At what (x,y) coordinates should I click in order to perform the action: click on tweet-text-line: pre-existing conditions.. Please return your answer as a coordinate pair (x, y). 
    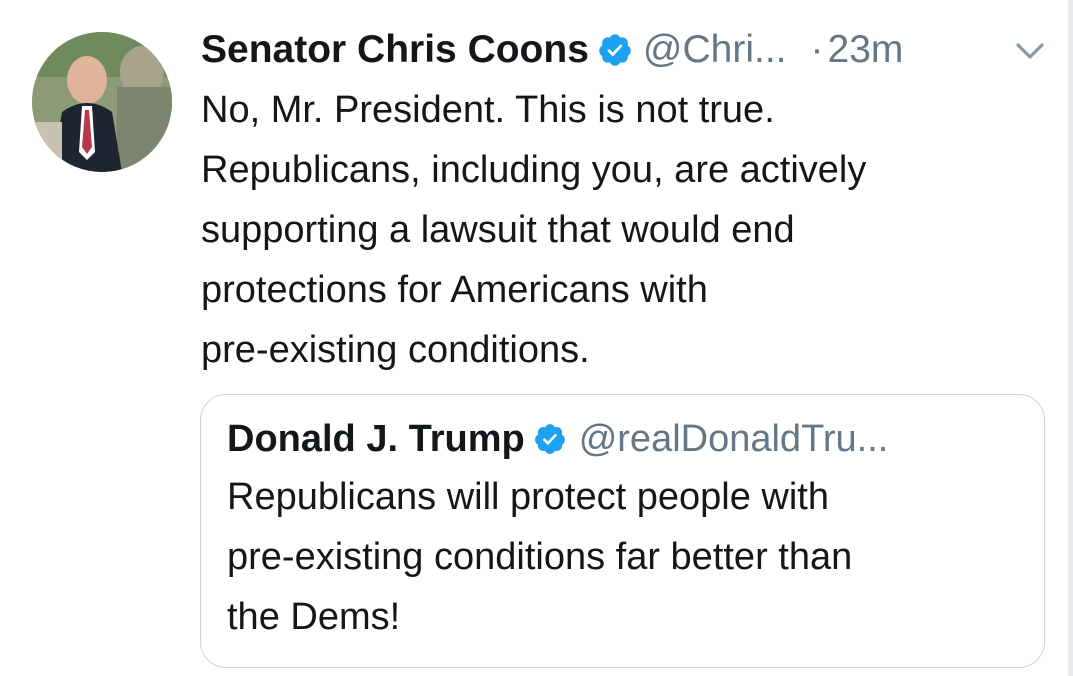
    Looking at the image, I should click on (395, 350).